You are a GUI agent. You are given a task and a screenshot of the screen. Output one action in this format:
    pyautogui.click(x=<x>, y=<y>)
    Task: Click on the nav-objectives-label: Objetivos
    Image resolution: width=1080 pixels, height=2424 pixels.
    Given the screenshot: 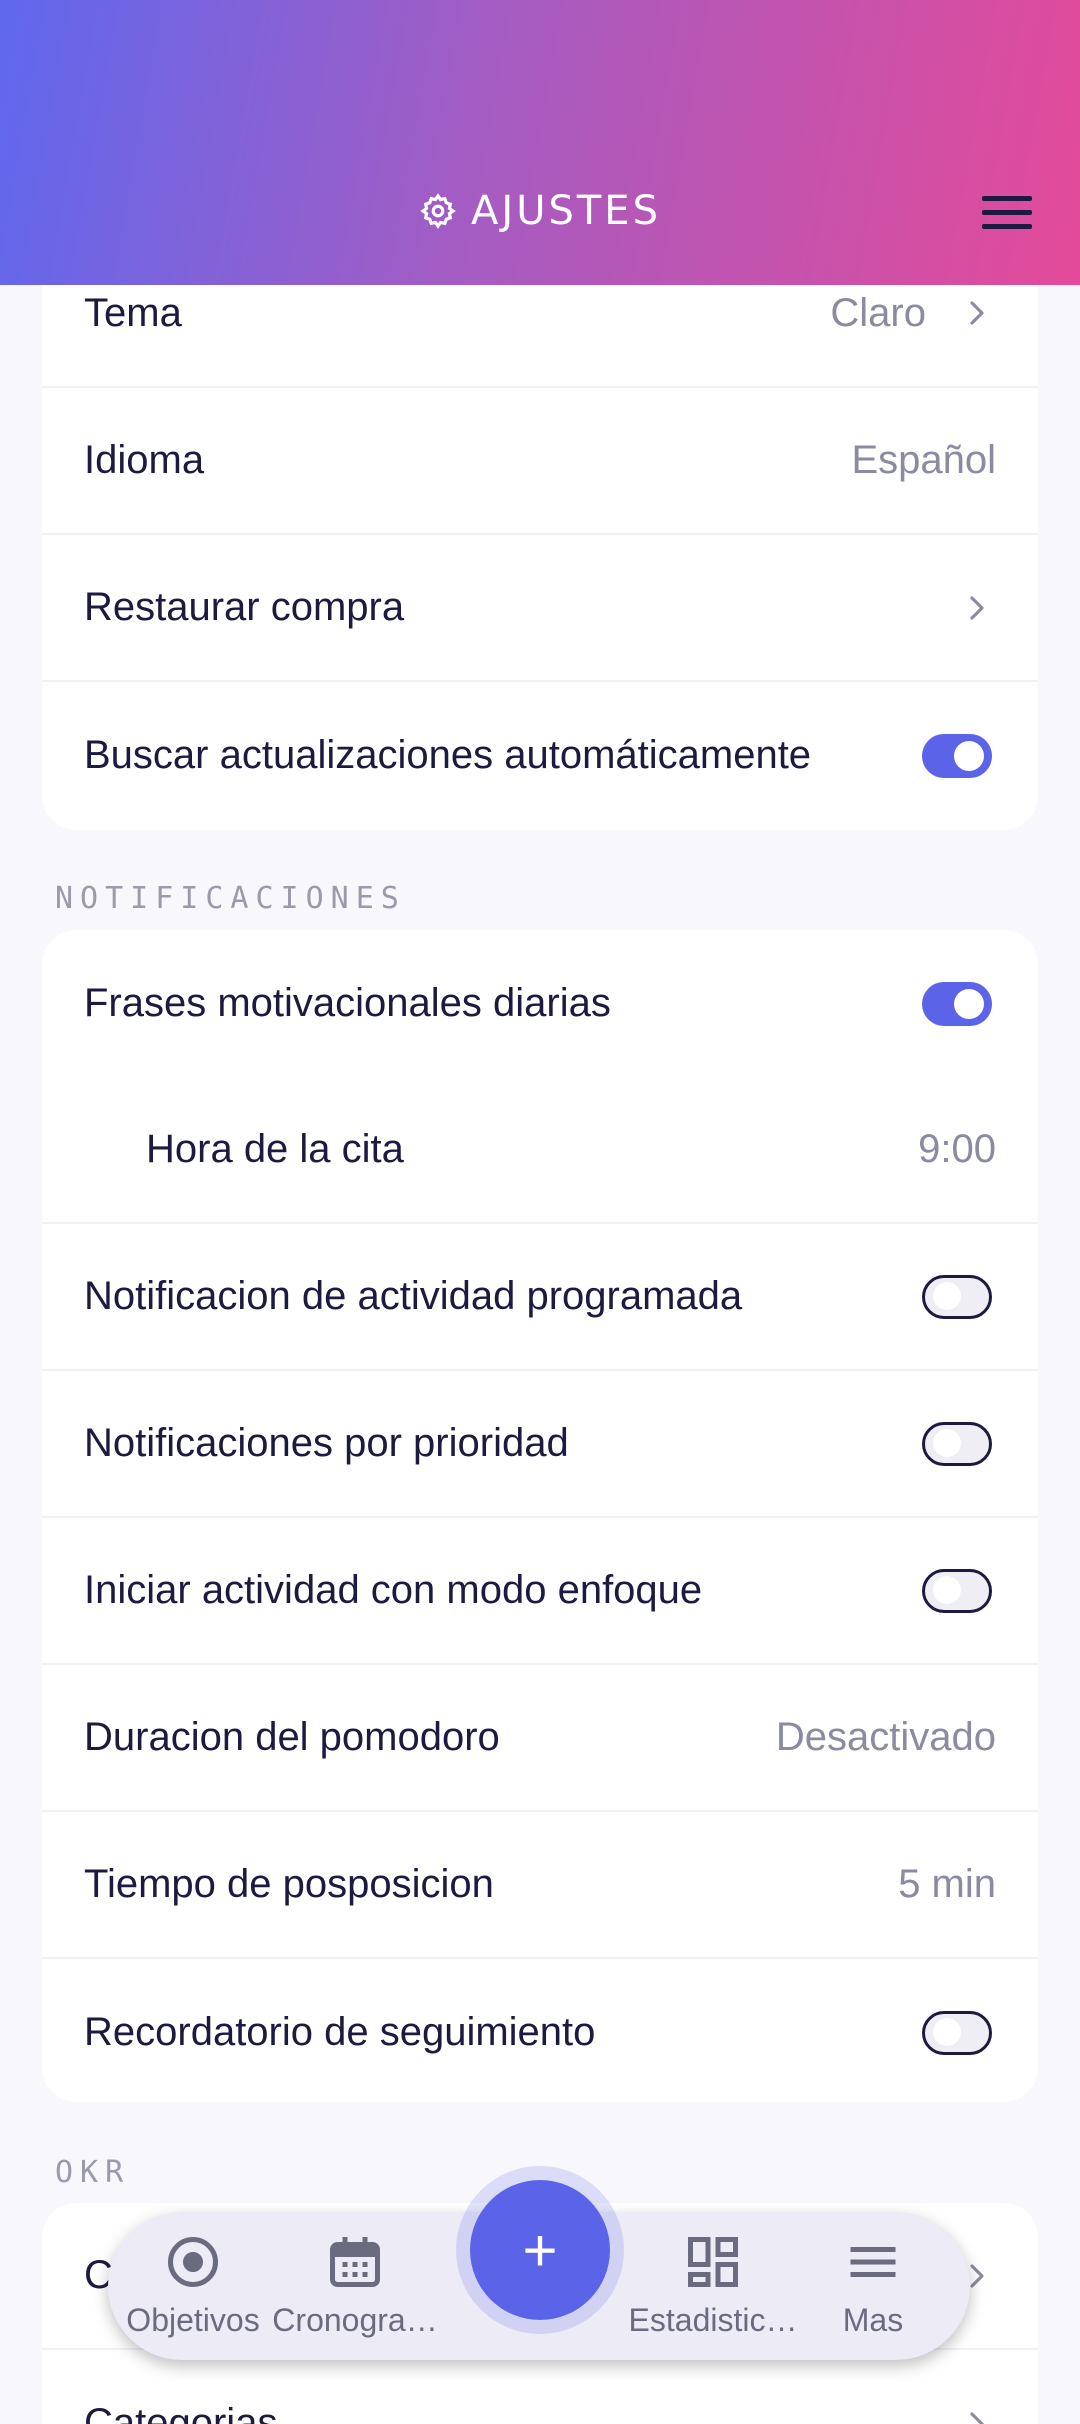 What is the action you would take?
    pyautogui.click(x=193, y=2320)
    